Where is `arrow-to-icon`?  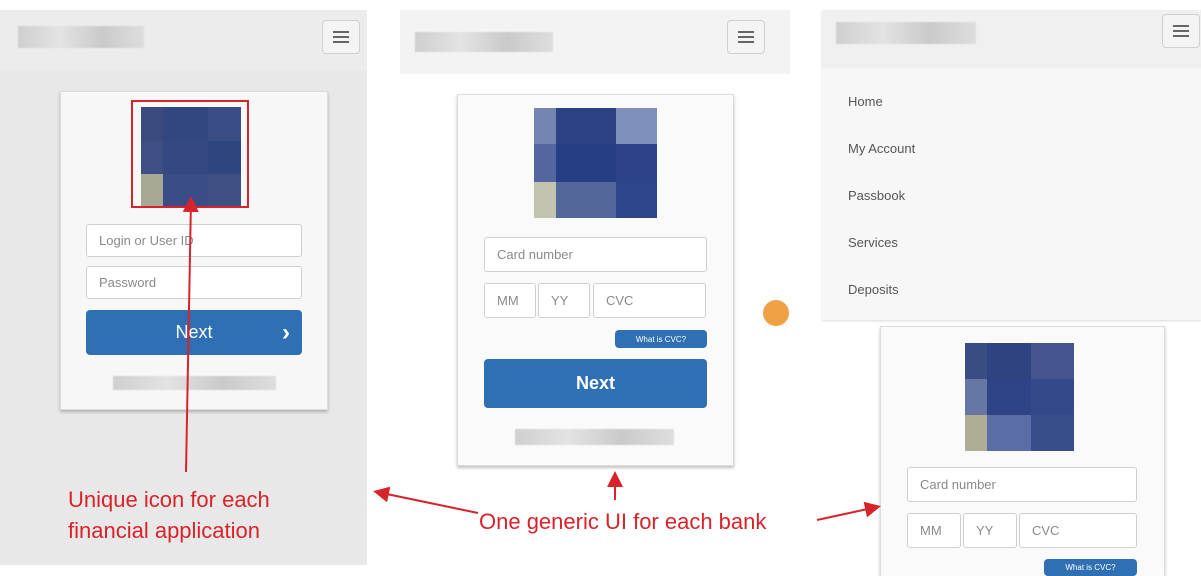 arrow-to-icon is located at coordinates (190, 334).